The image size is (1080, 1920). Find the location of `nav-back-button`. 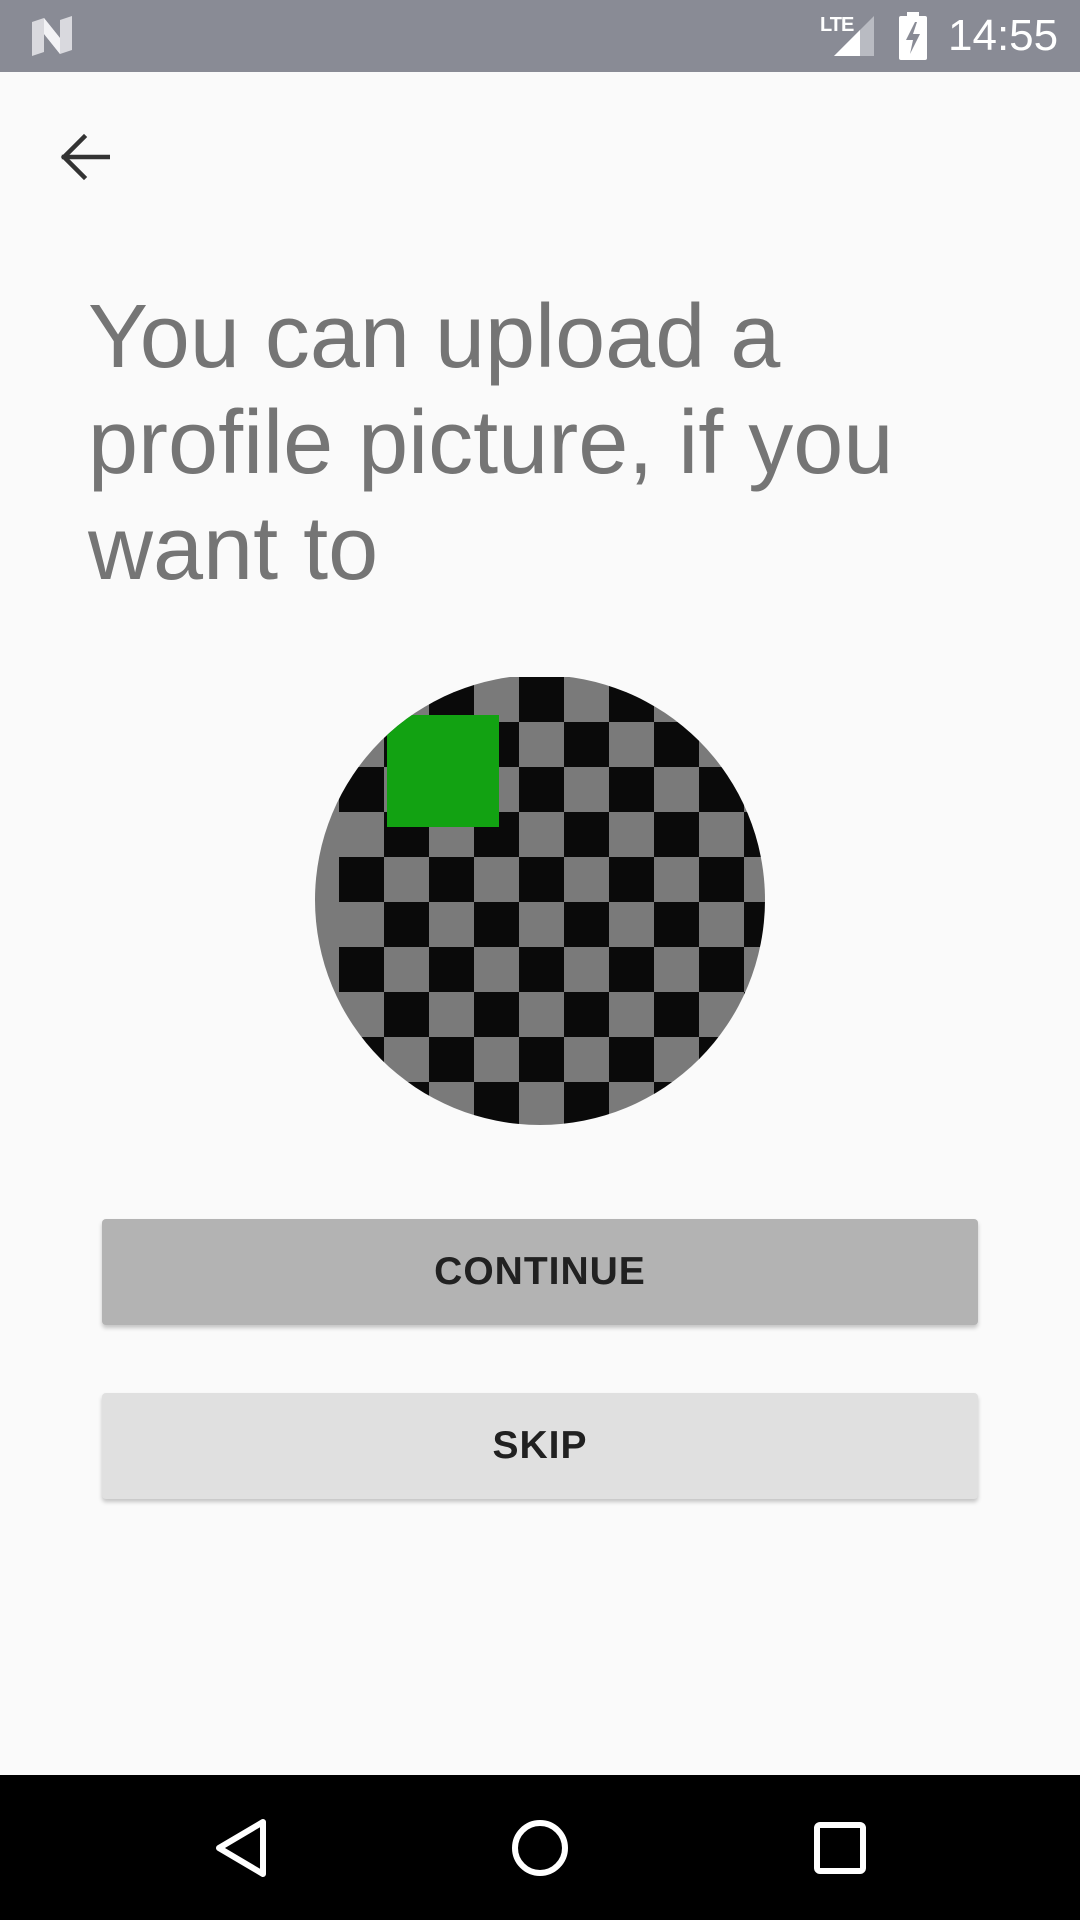

nav-back-button is located at coordinates (241, 1847).